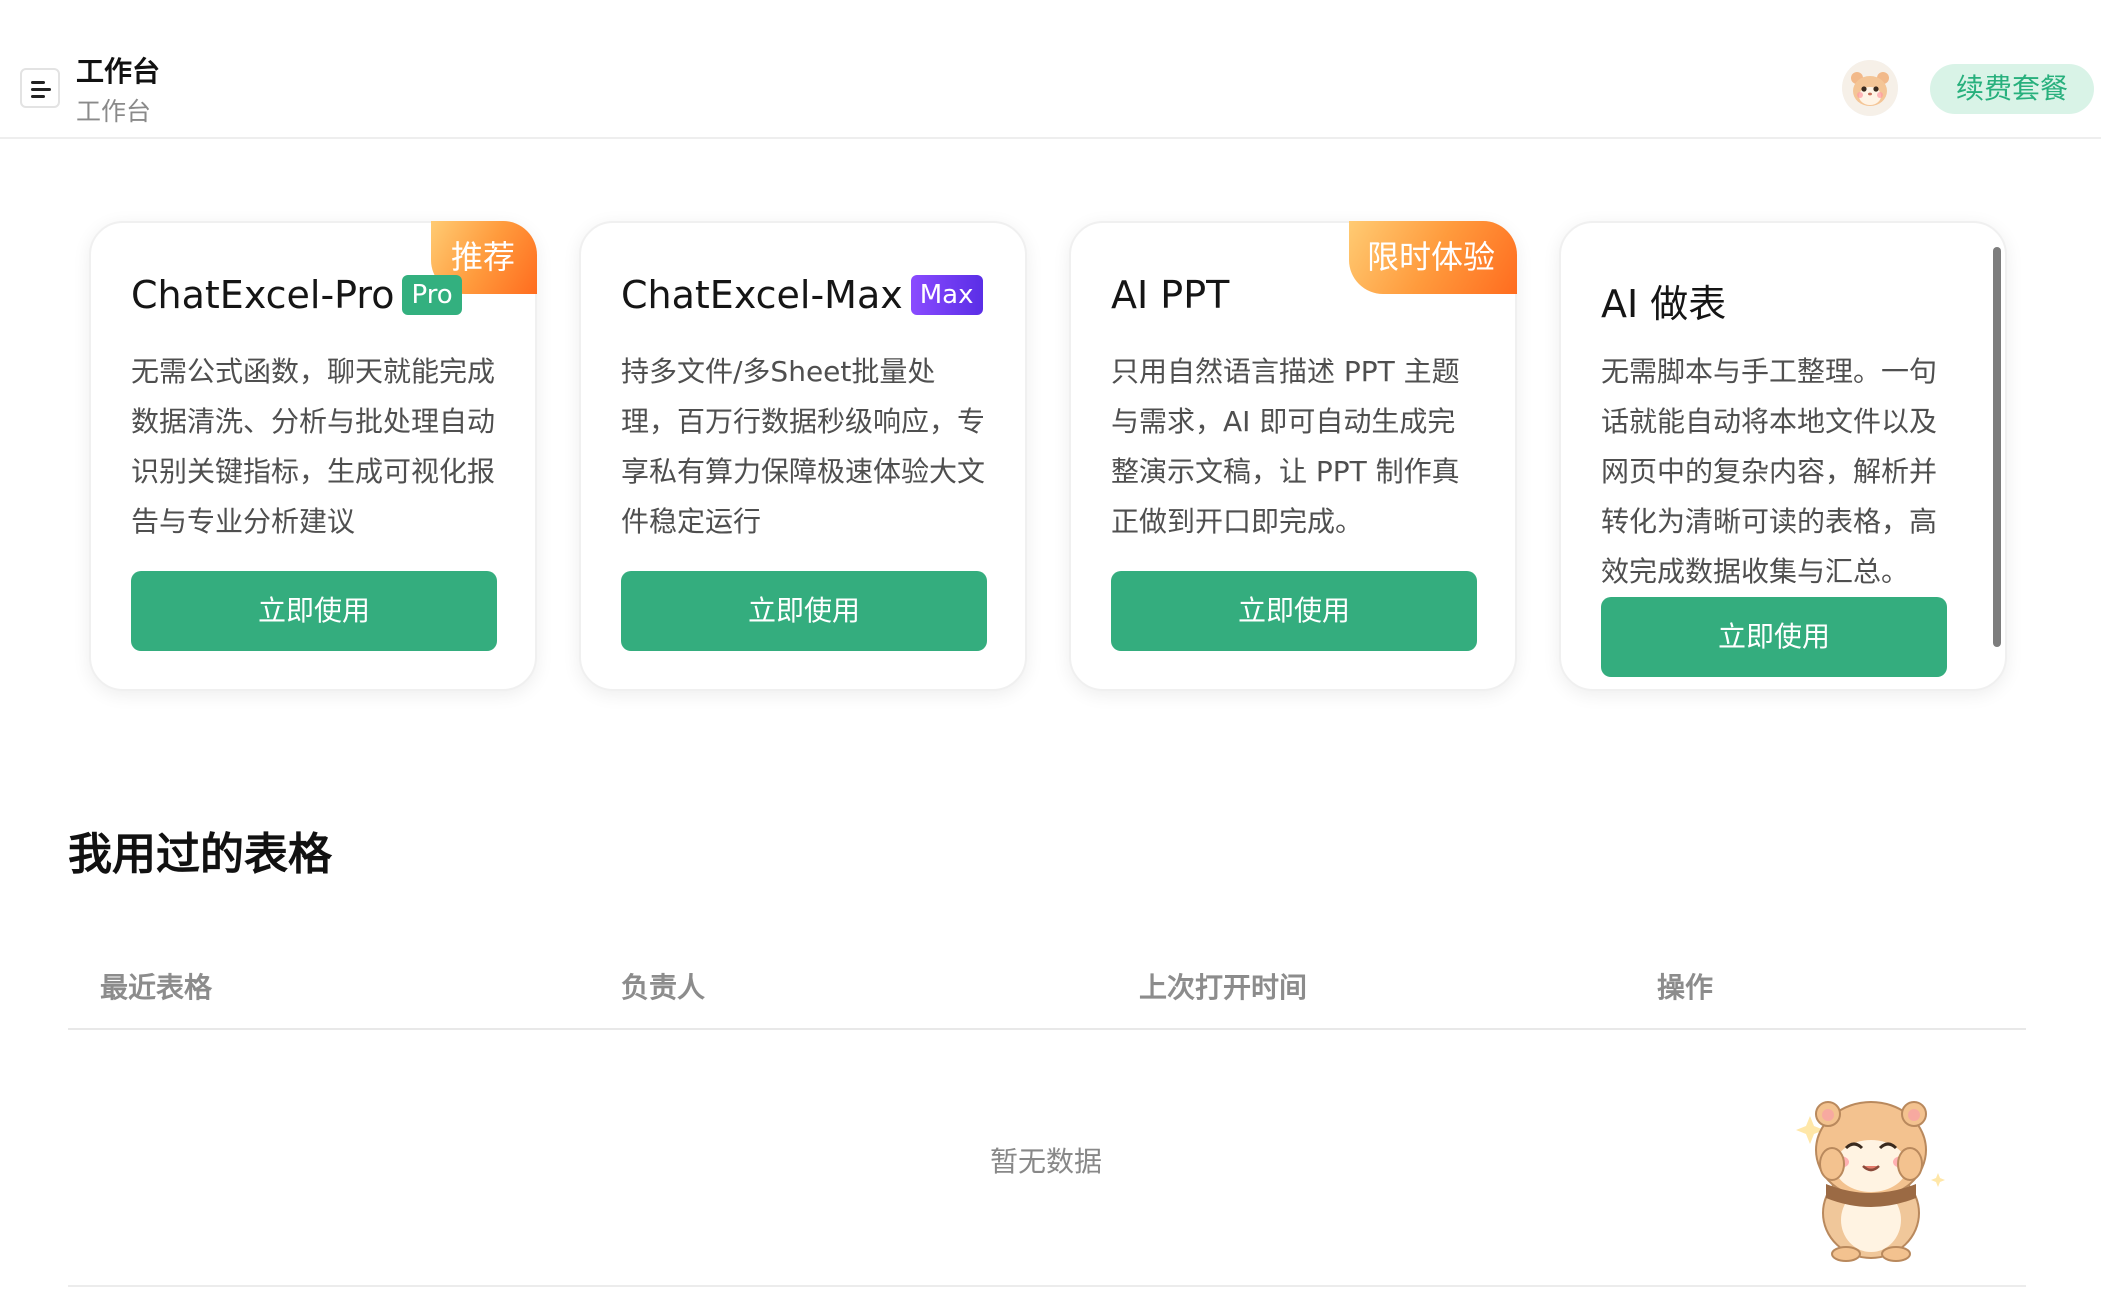  What do you see at coordinates (946, 294) in the screenshot?
I see `max-tag: Max` at bounding box center [946, 294].